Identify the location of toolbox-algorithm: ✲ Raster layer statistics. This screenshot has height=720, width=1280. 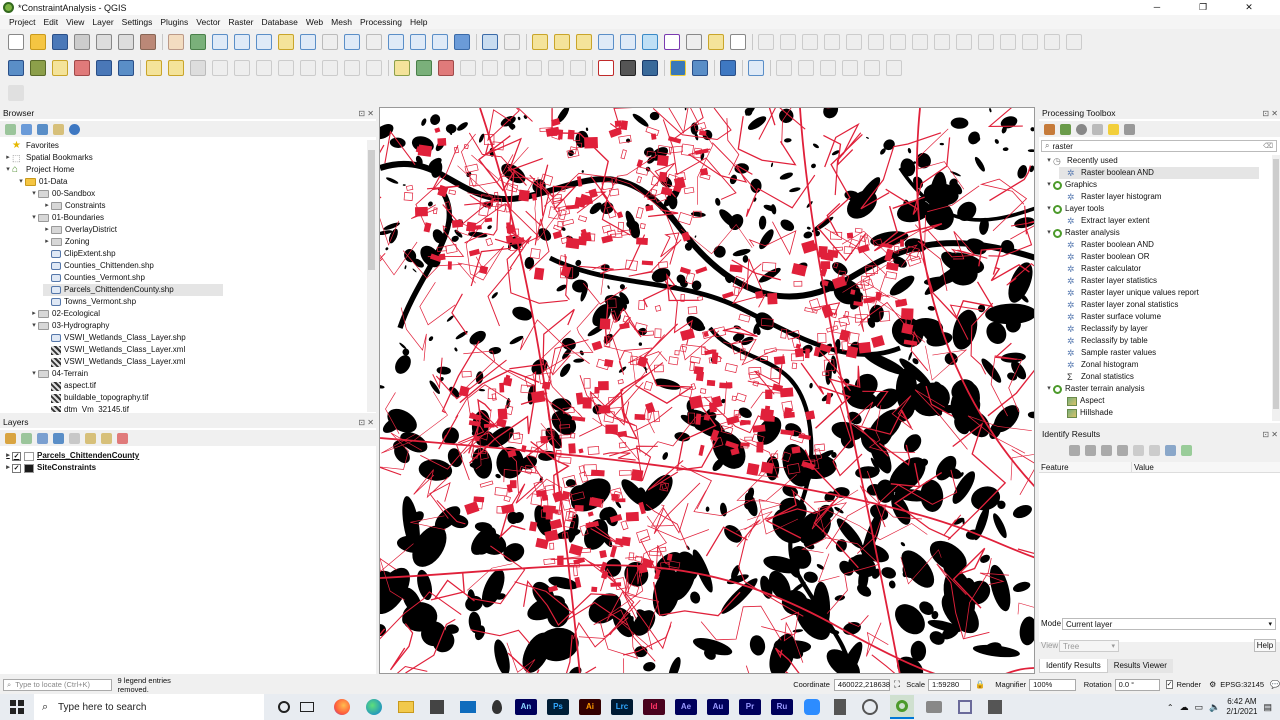
(1108, 281).